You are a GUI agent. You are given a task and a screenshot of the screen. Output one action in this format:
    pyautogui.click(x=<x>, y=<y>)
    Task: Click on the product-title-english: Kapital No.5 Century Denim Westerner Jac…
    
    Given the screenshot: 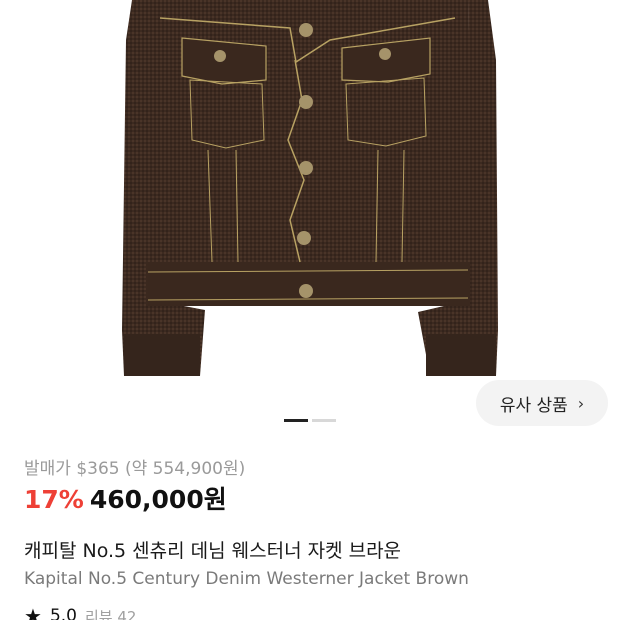 What is the action you would take?
    pyautogui.click(x=246, y=579)
    